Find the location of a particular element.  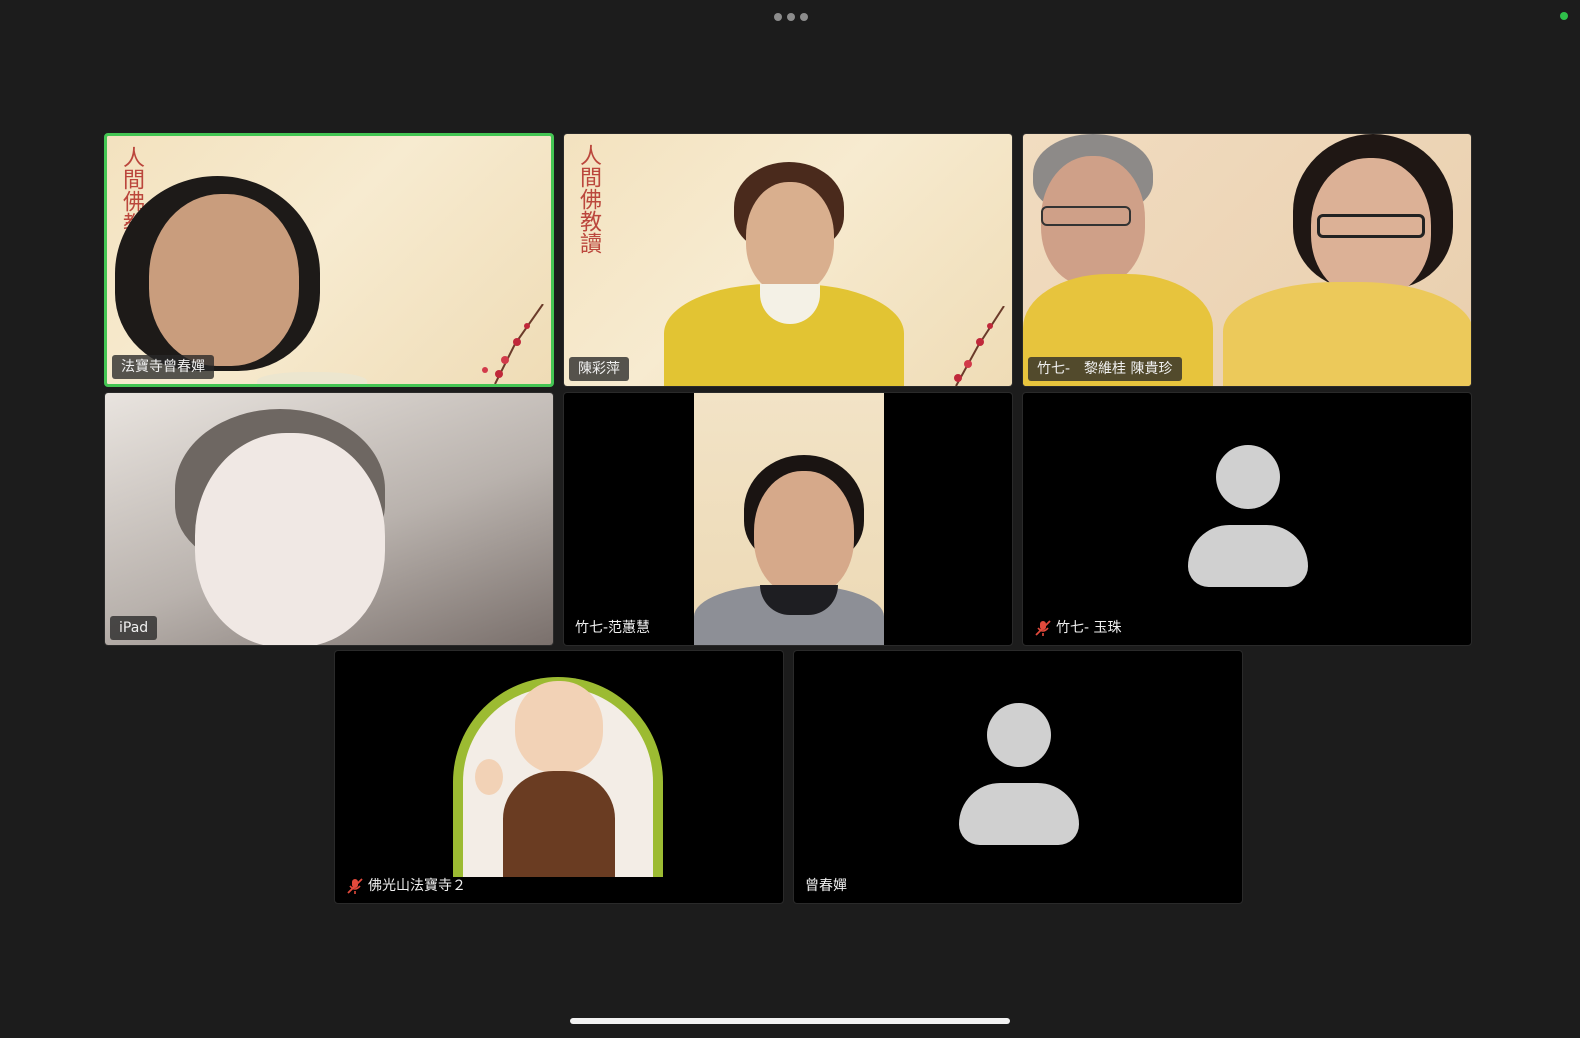

video-tile-7: 佛光山法寶寺２ is located at coordinates (559, 777).